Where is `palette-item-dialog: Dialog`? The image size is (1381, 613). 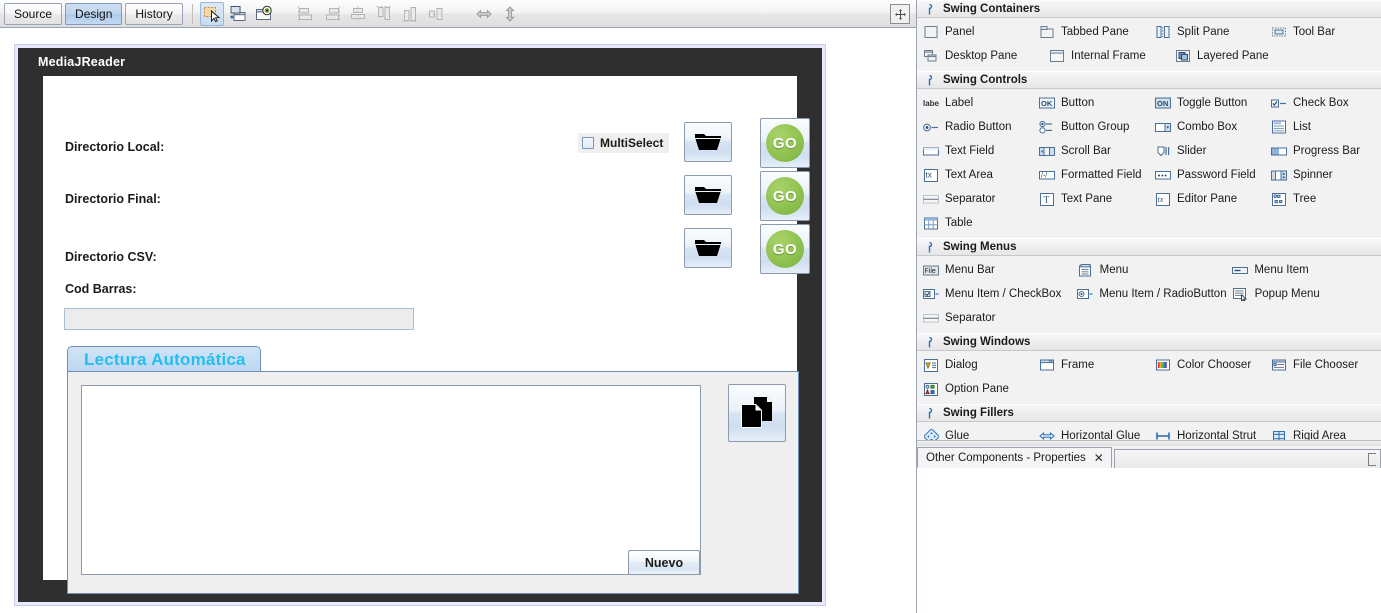
palette-item-dialog: Dialog is located at coordinates (975, 365).